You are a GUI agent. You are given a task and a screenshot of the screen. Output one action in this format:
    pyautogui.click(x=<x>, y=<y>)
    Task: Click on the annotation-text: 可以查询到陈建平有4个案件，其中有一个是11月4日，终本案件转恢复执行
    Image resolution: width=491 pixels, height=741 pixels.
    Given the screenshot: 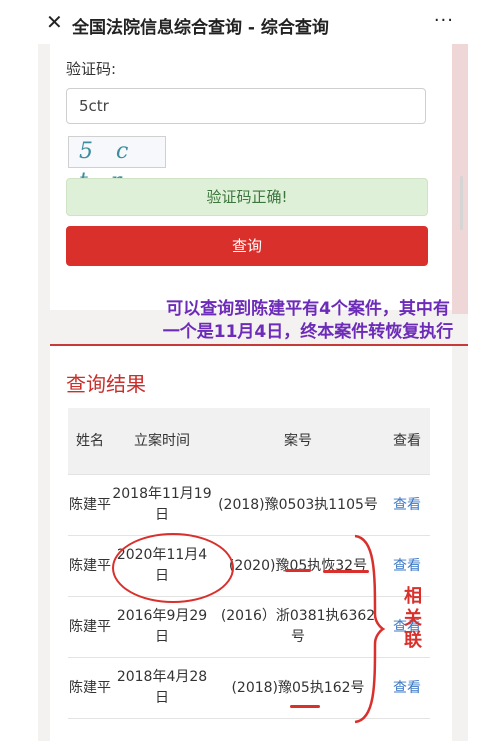 What is the action you would take?
    pyautogui.click(x=308, y=320)
    